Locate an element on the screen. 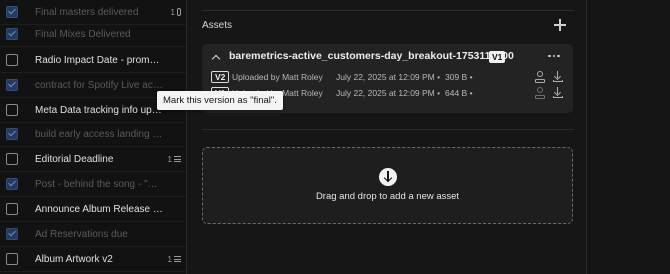  attachment-icon is located at coordinates (179, 12).